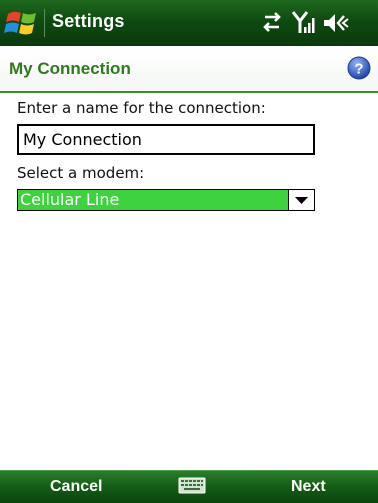  Describe the element at coordinates (141, 108) in the screenshot. I see `connection-name-label: Enter a name for the connection:` at that location.